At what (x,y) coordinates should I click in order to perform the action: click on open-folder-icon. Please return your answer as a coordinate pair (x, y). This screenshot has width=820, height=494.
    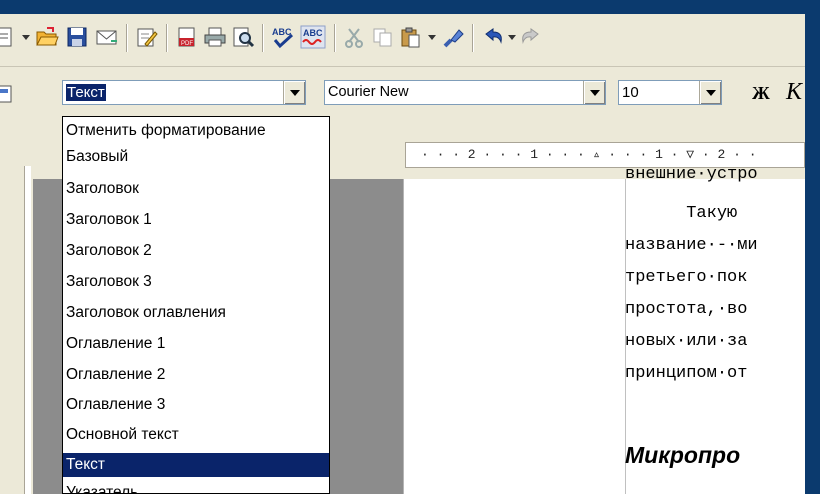
    Looking at the image, I should click on (47, 37).